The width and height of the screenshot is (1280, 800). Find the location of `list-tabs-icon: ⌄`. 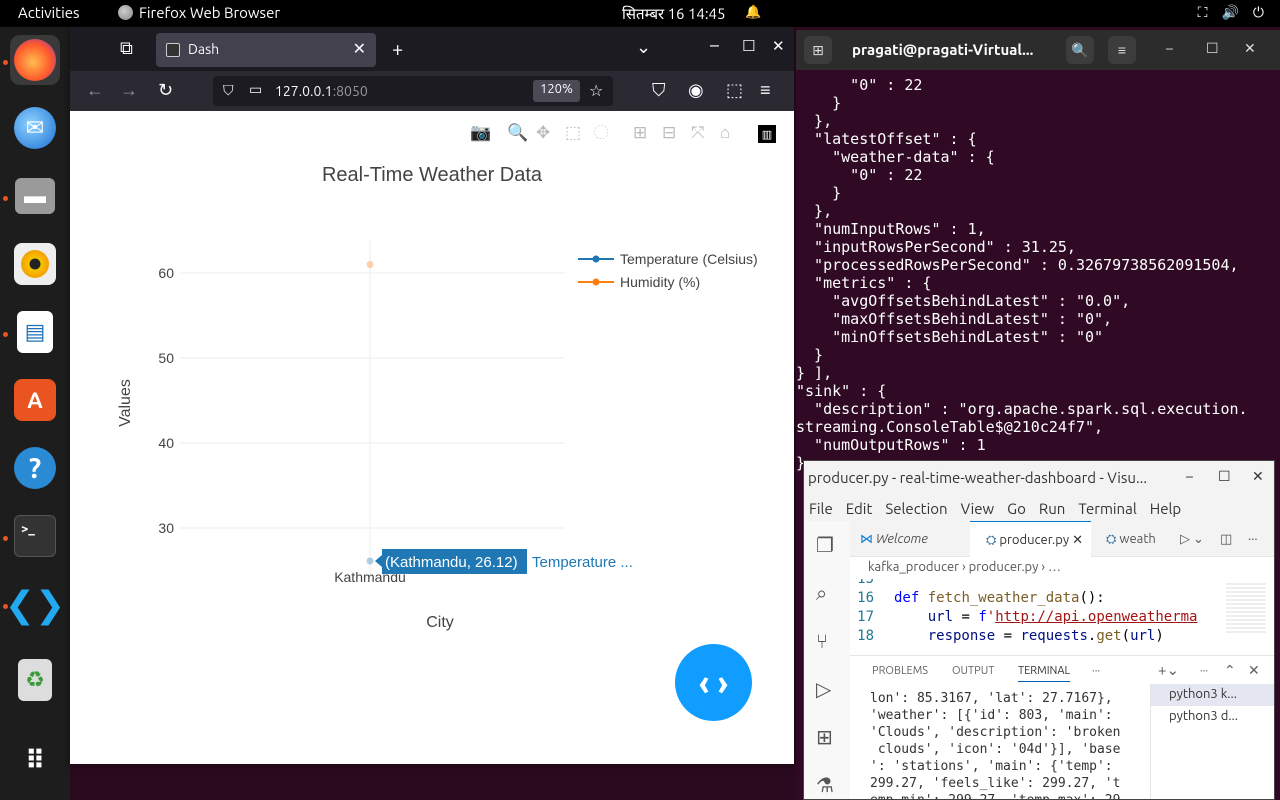

list-tabs-icon: ⌄ is located at coordinates (643, 47).